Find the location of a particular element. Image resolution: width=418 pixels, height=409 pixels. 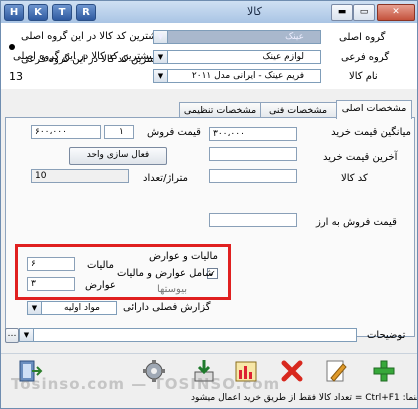

main-group-select: ▼ عینک is located at coordinates (237, 37).